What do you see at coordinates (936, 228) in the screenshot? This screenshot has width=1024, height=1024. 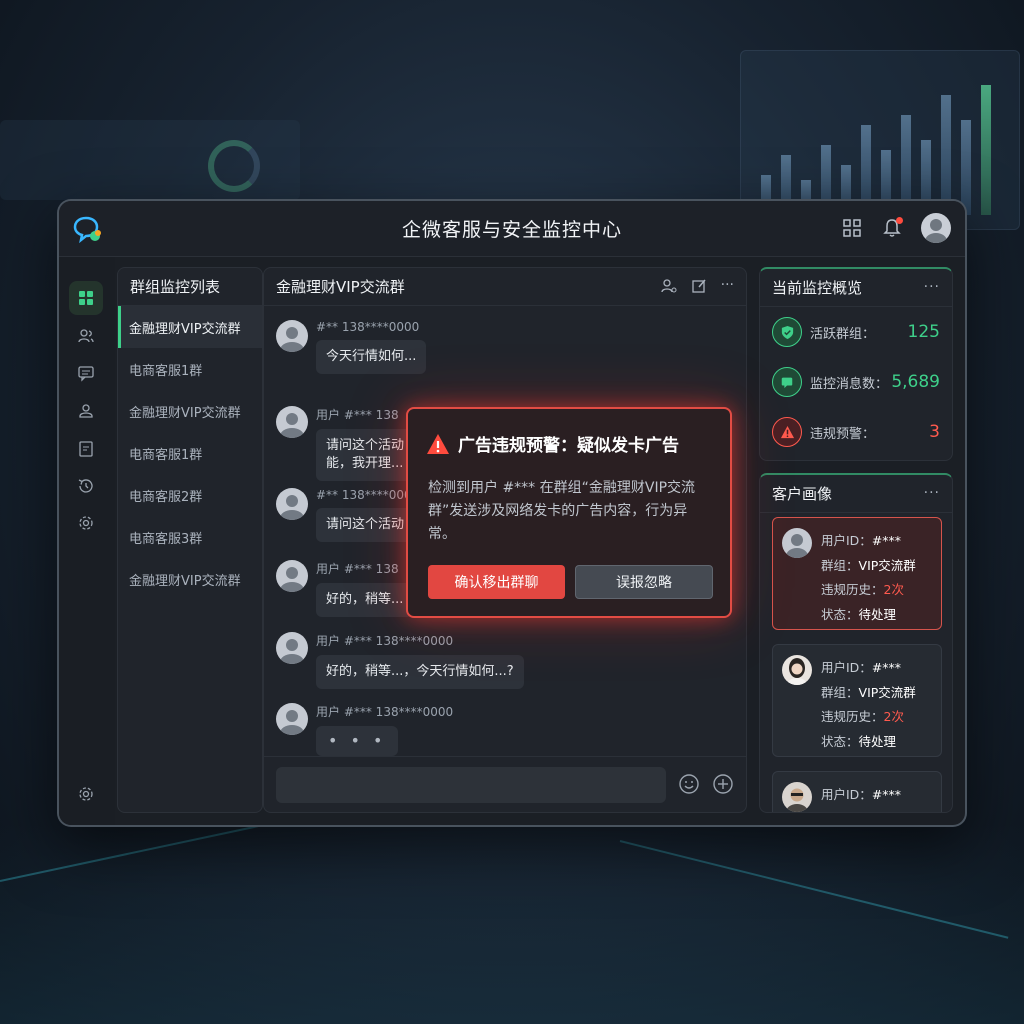 I see `user-avatar` at bounding box center [936, 228].